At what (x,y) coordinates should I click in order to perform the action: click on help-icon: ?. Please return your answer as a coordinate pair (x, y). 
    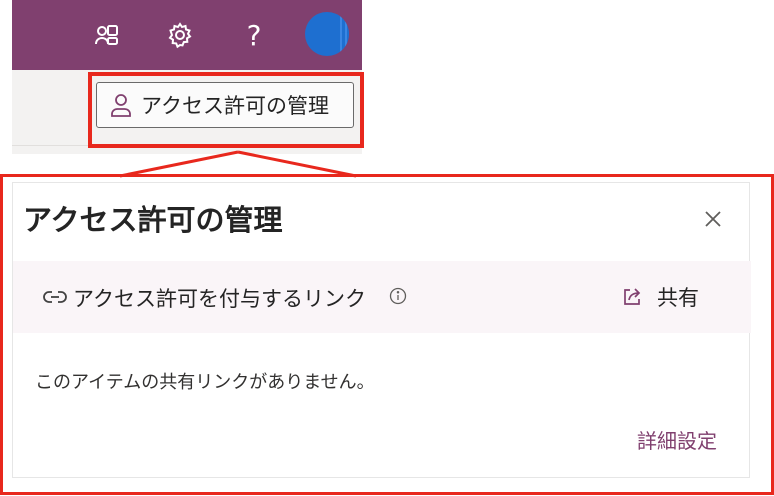
    Looking at the image, I should click on (254, 35).